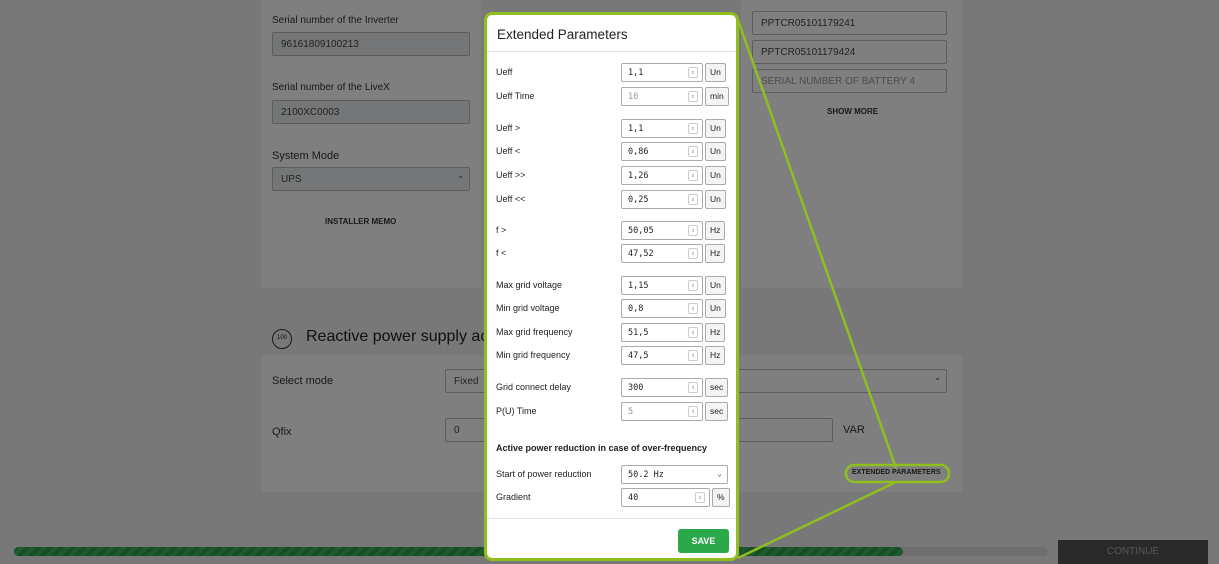  I want to click on parameter-value: 47,52, so click(641, 254).